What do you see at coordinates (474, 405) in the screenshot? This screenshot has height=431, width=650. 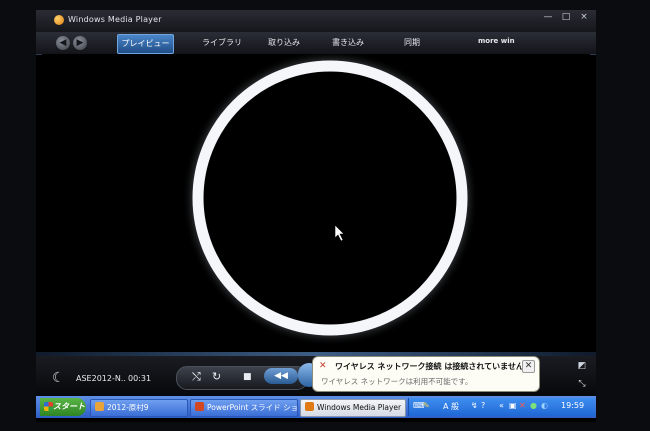 I see `ime-tools-icon: ↯` at bounding box center [474, 405].